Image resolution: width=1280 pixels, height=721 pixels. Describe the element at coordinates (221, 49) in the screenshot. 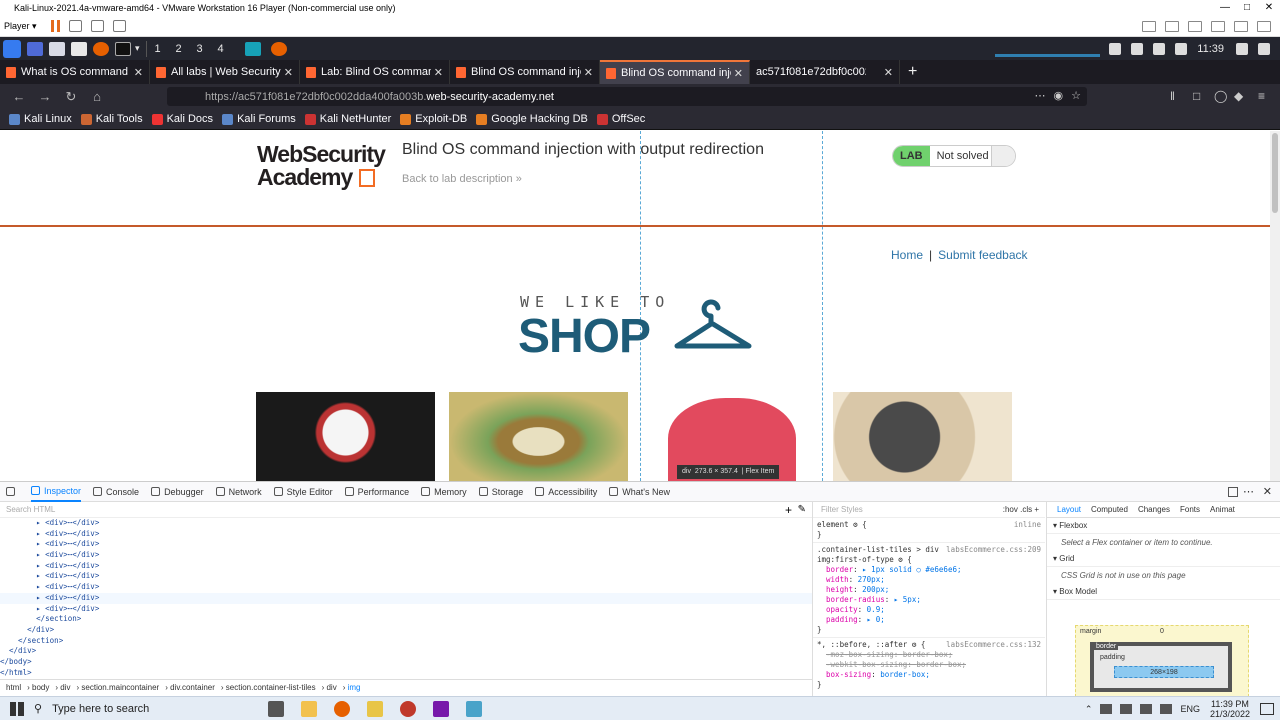

I see `workspace-4: 4` at that location.